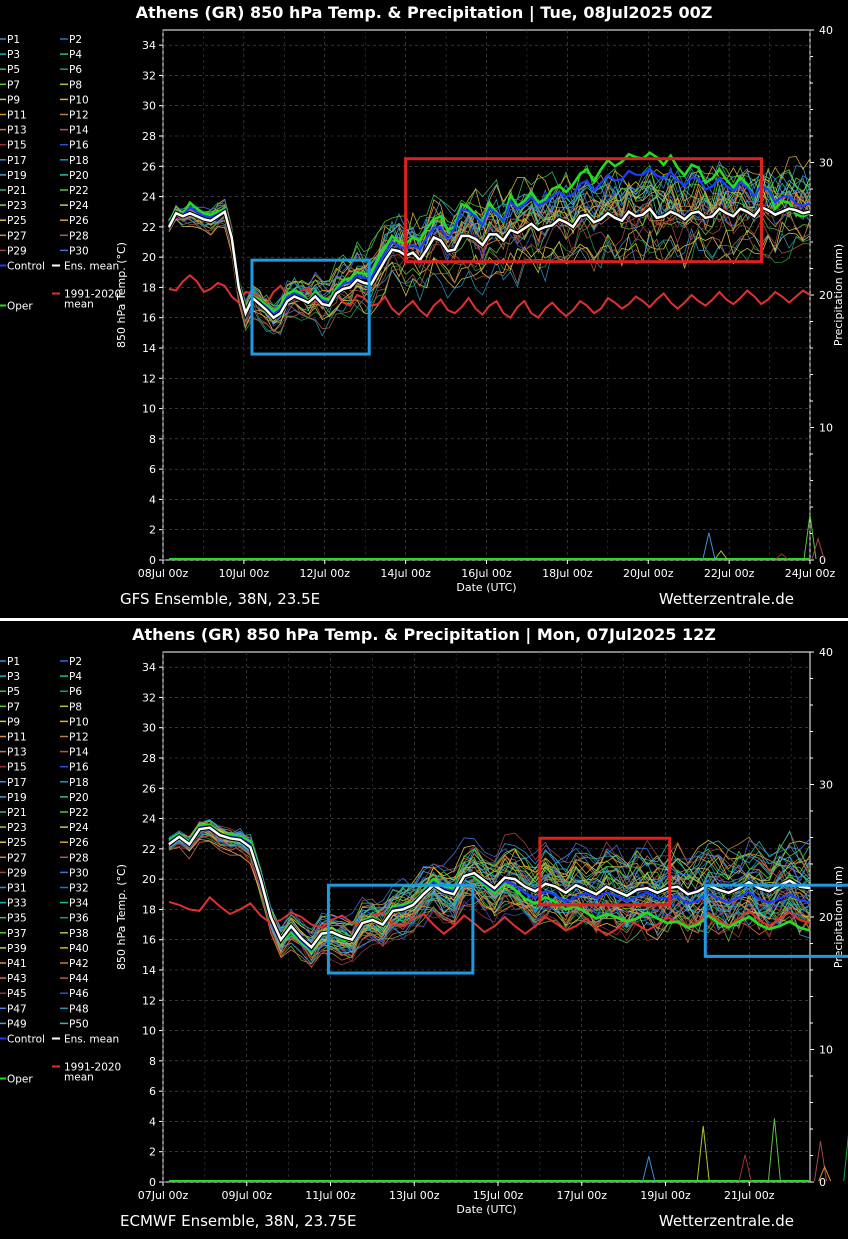 The height and width of the screenshot is (1239, 848). I want to click on legend-label: P2, so click(75, 40).